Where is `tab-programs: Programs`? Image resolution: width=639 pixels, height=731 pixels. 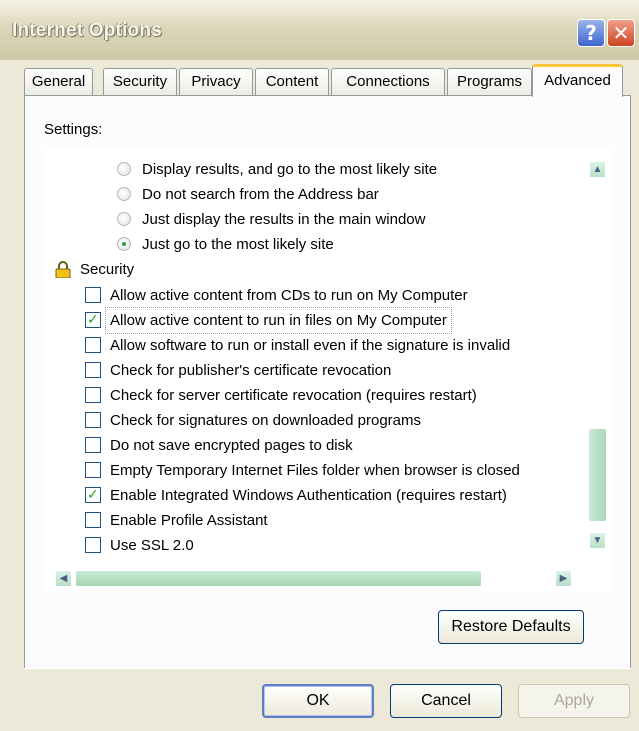 tab-programs: Programs is located at coordinates (489, 81).